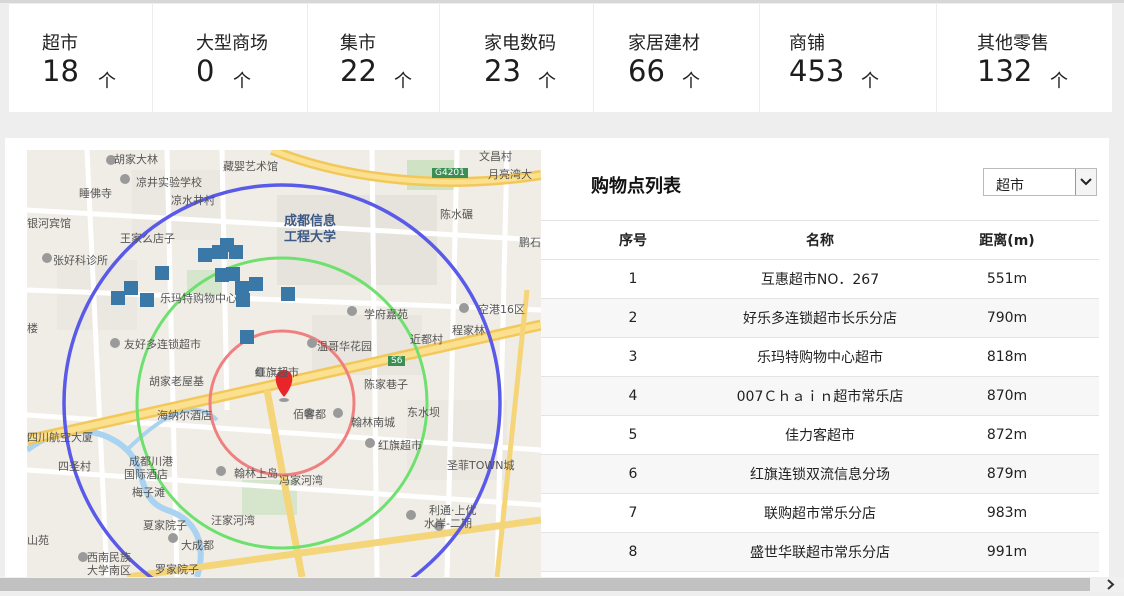 The image size is (1124, 596). I want to click on row-index: 8, so click(633, 552).